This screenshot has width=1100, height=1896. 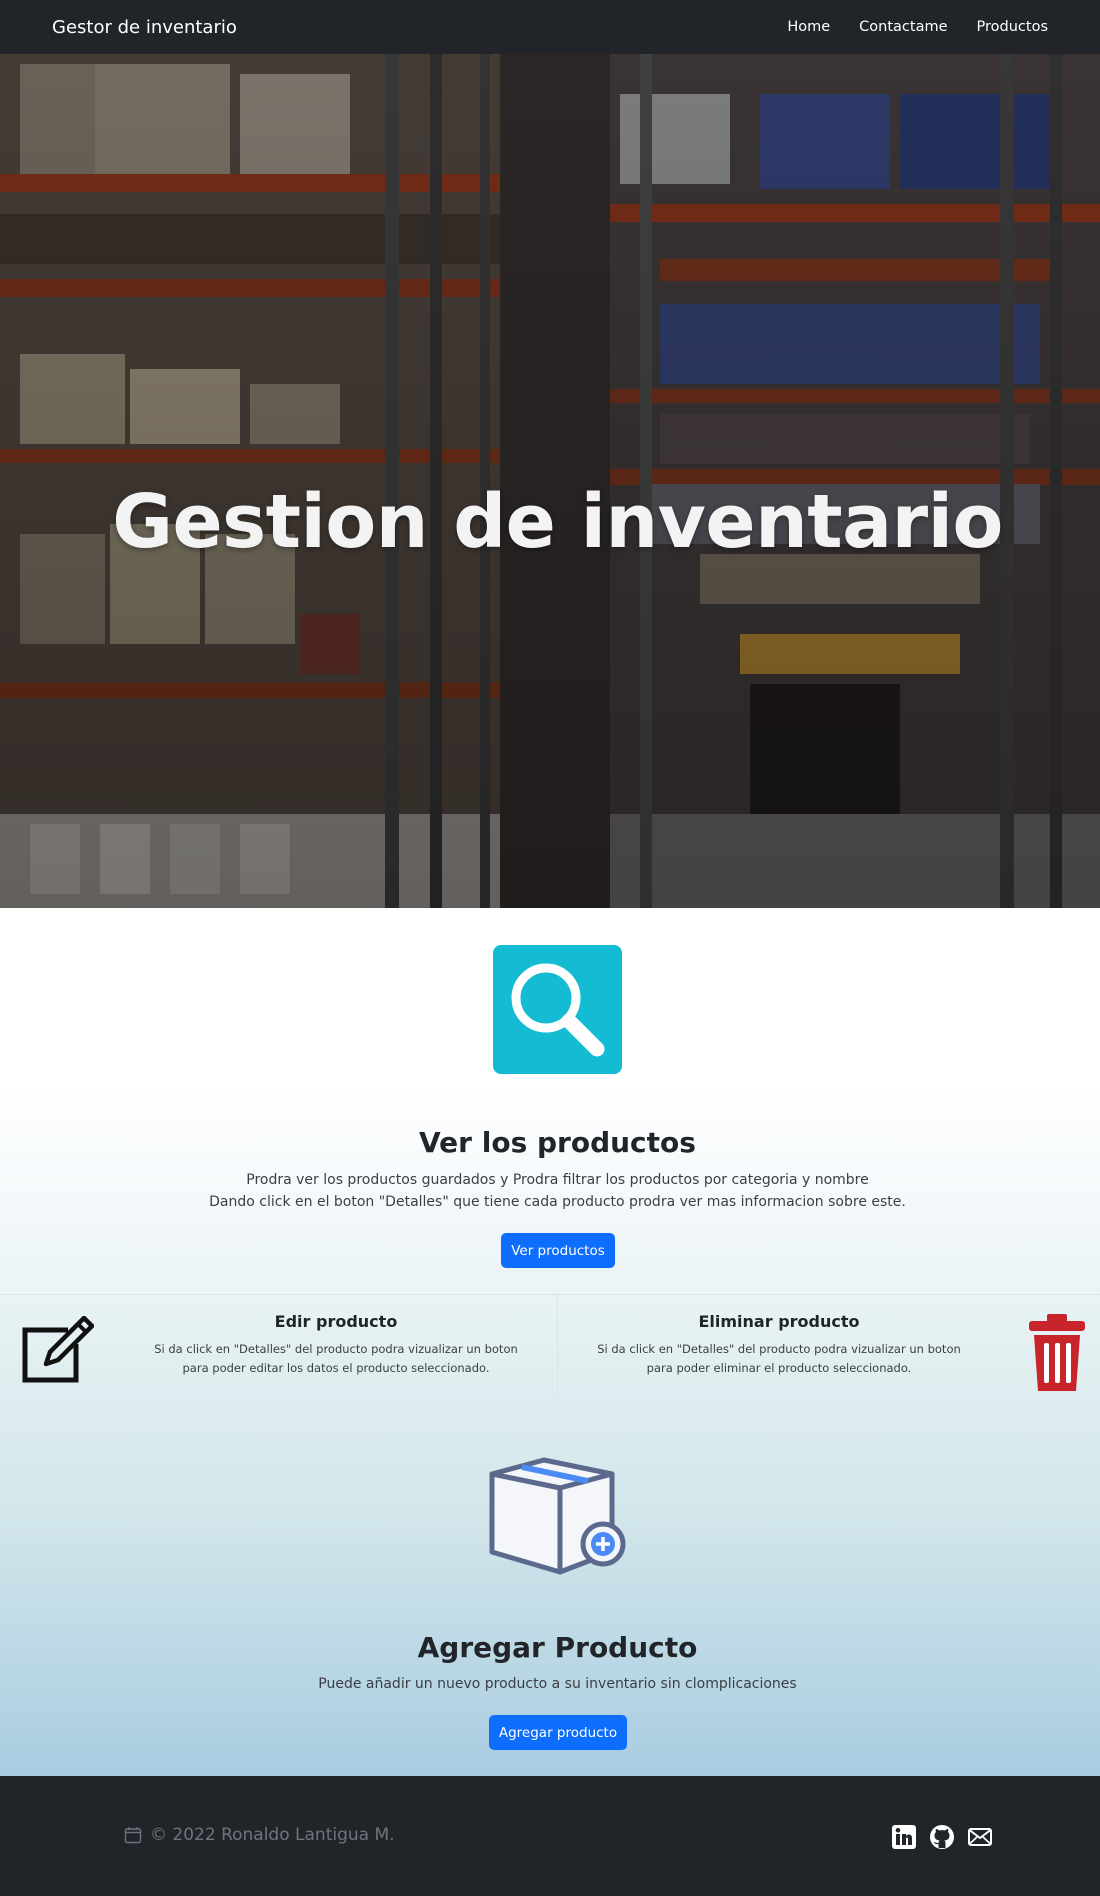 I want to click on calendar-icon, so click(x=133, y=1835).